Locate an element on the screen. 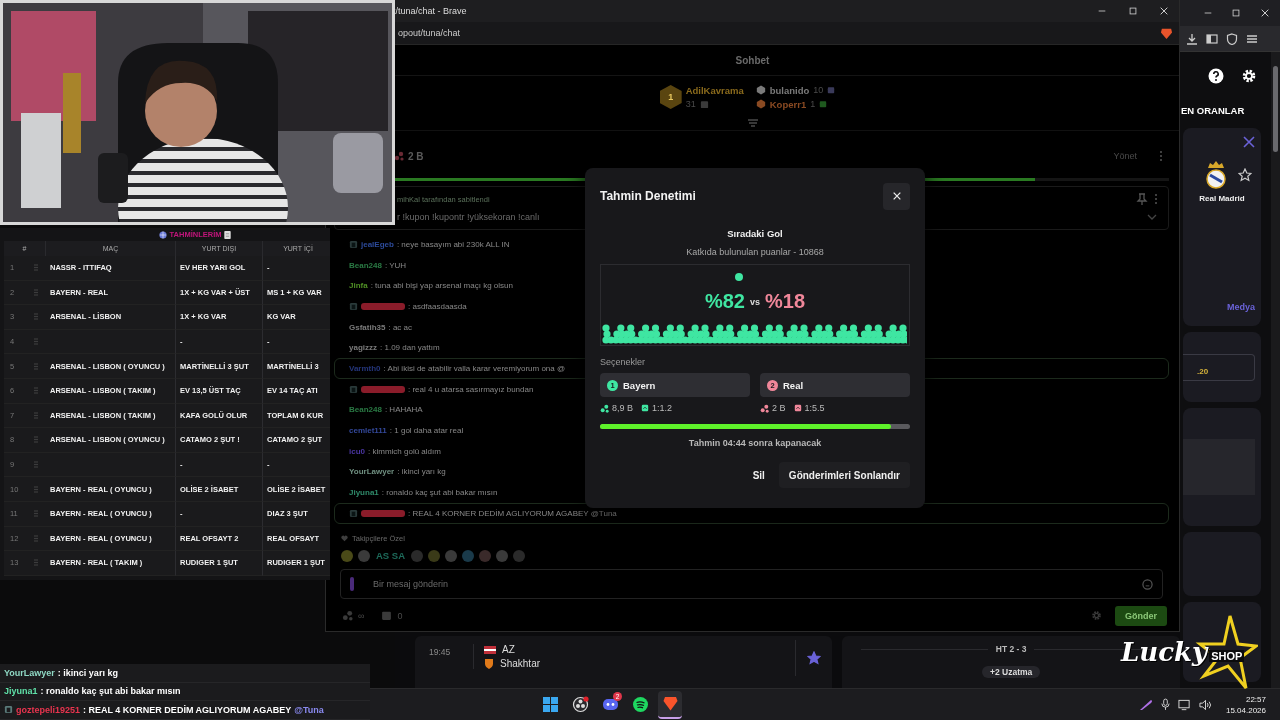 The image size is (1280, 720). username: YourLawyer is located at coordinates (29, 672).